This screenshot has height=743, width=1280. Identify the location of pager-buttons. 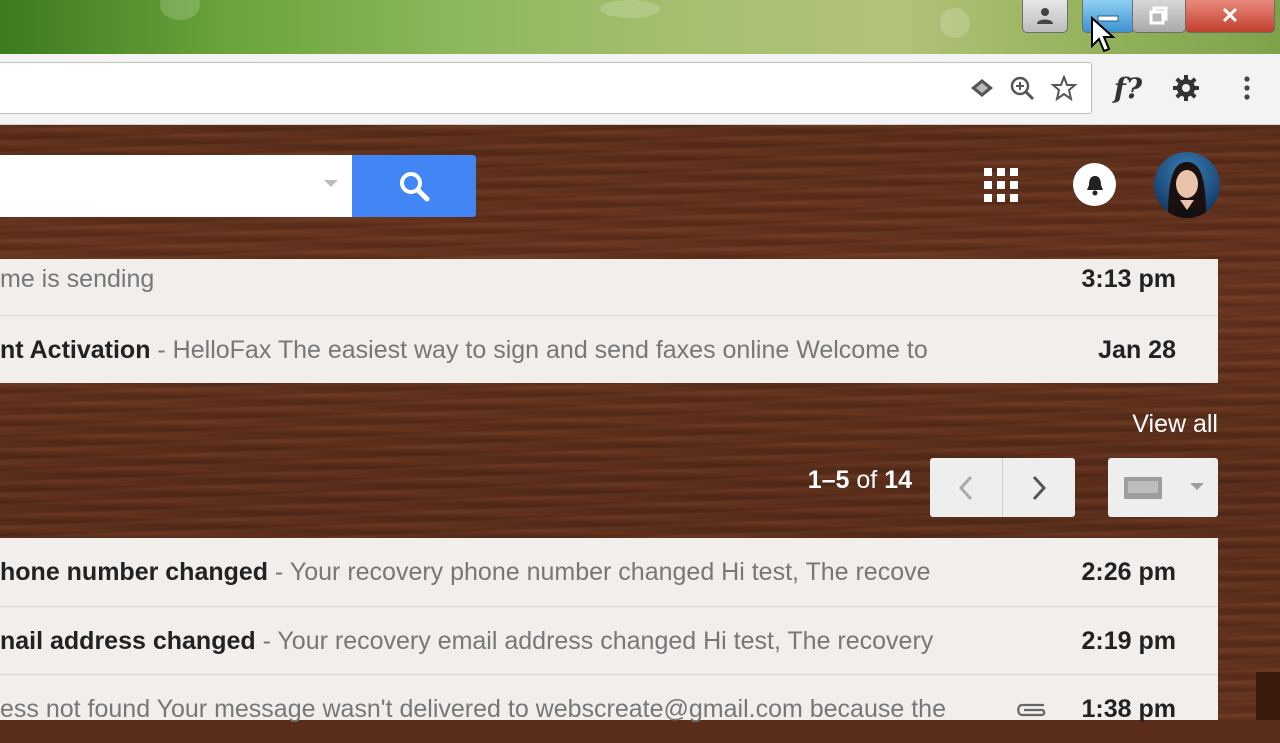
(1002, 487).